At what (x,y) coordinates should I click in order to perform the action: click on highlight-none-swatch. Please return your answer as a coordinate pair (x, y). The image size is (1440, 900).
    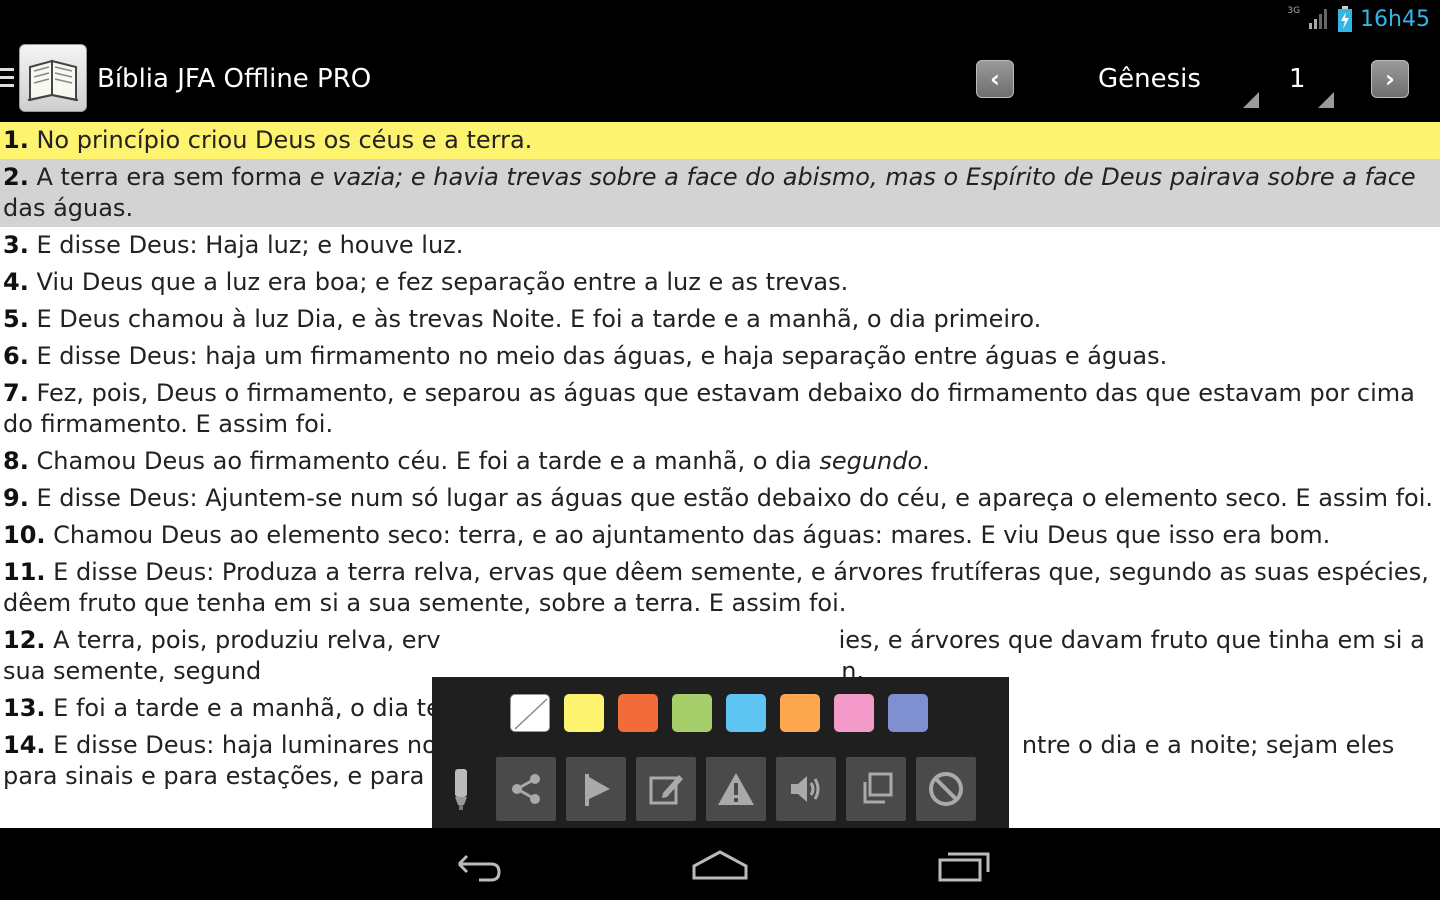
    Looking at the image, I should click on (530, 713).